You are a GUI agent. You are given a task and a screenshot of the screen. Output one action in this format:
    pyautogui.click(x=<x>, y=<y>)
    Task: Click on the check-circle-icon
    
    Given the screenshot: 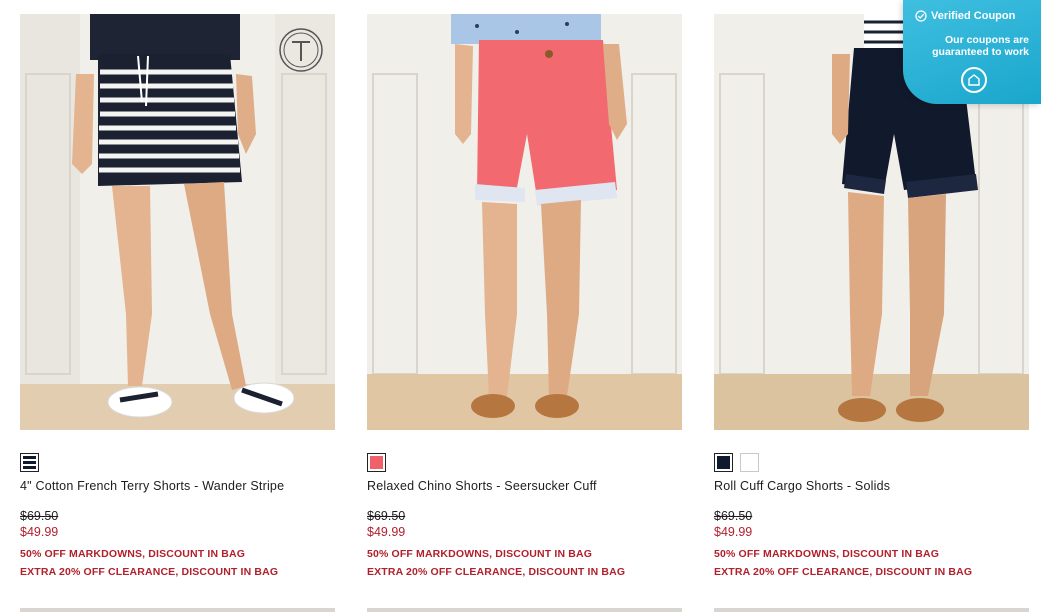 What is the action you would take?
    pyautogui.click(x=921, y=16)
    